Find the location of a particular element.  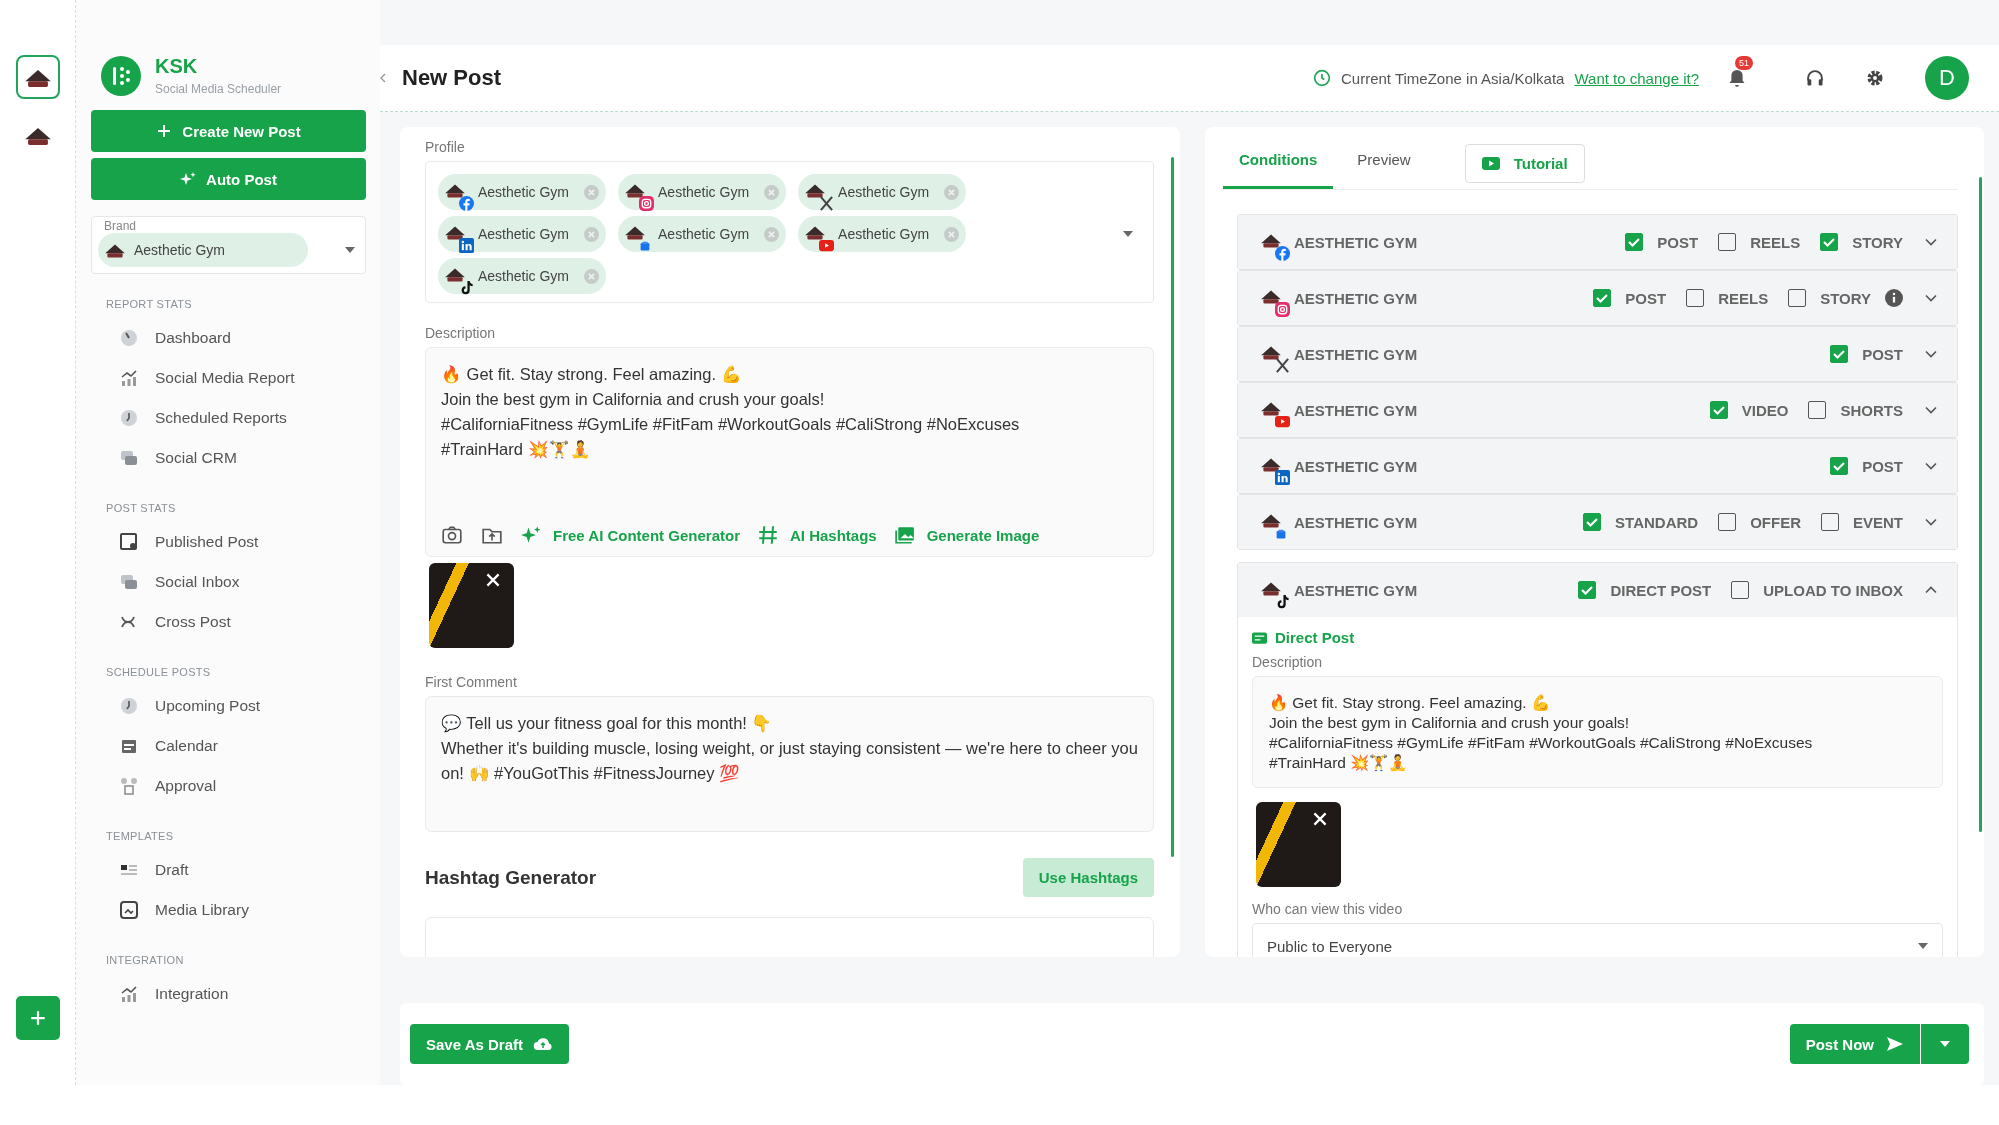

first-comment-field: 💬 Tell us your fitness goal for this month! 👇 Whether it's building muscle, losing weight, or just staying consistent — we're here to cheer you on! 🙌 #YouGotThis #FitnessJourney 💯 is located at coordinates (789, 764).